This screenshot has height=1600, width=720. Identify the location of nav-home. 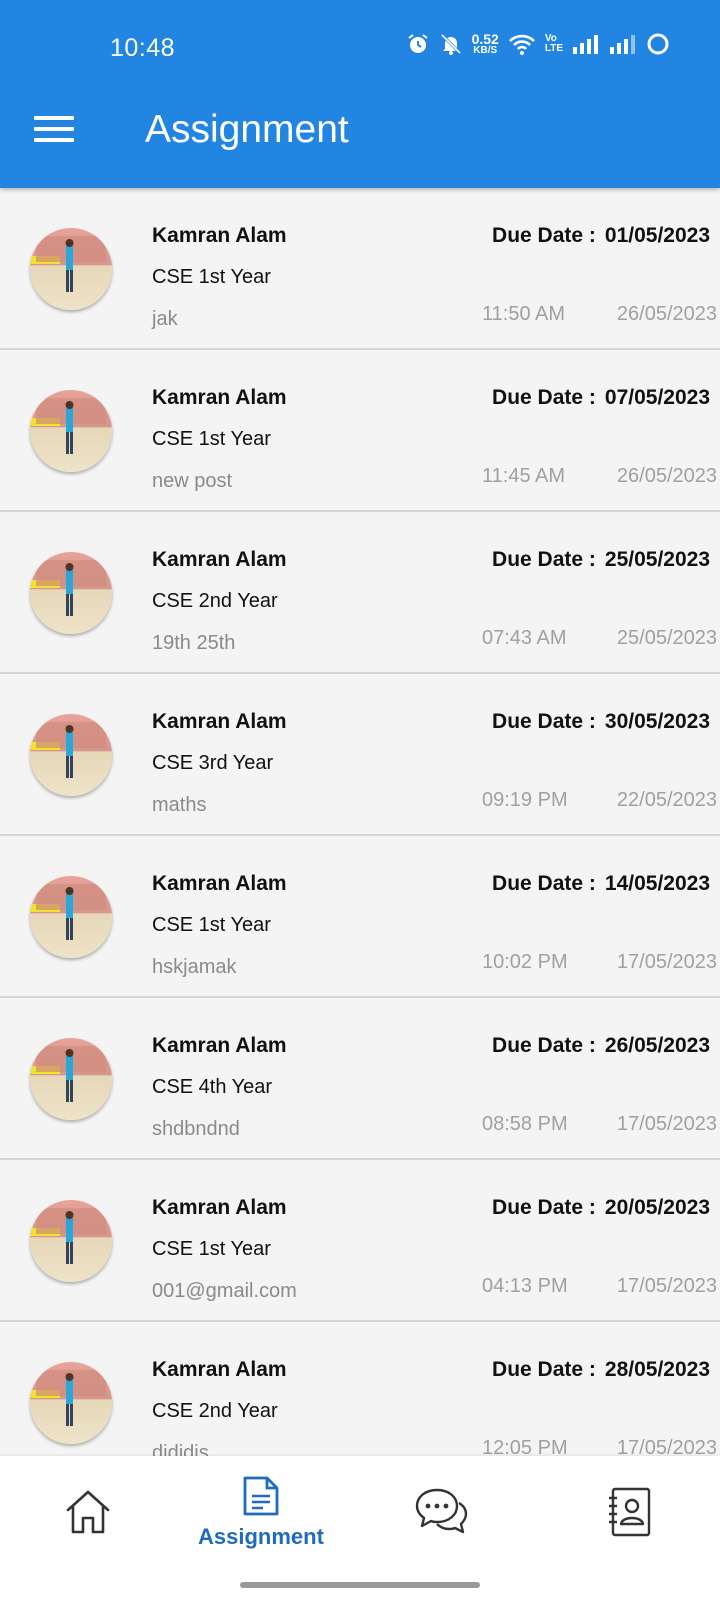
(88, 1512).